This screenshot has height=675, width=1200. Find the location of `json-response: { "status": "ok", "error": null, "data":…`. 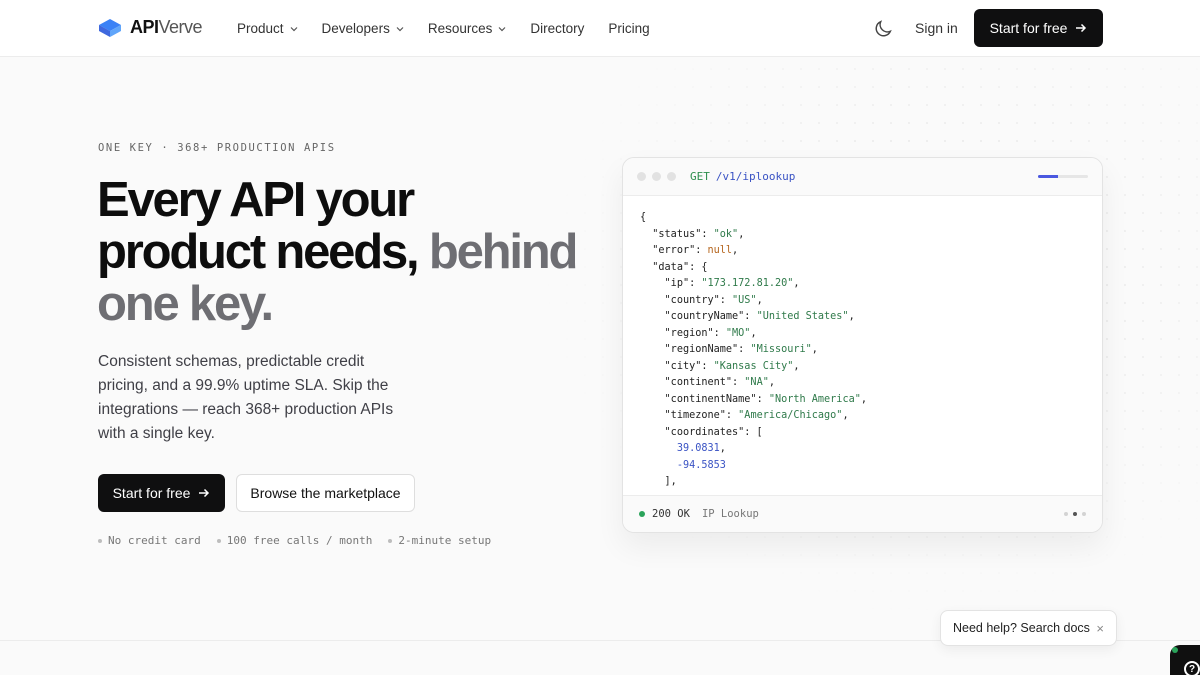

json-response: { "status": "ok", "error": null, "data":… is located at coordinates (753, 349).